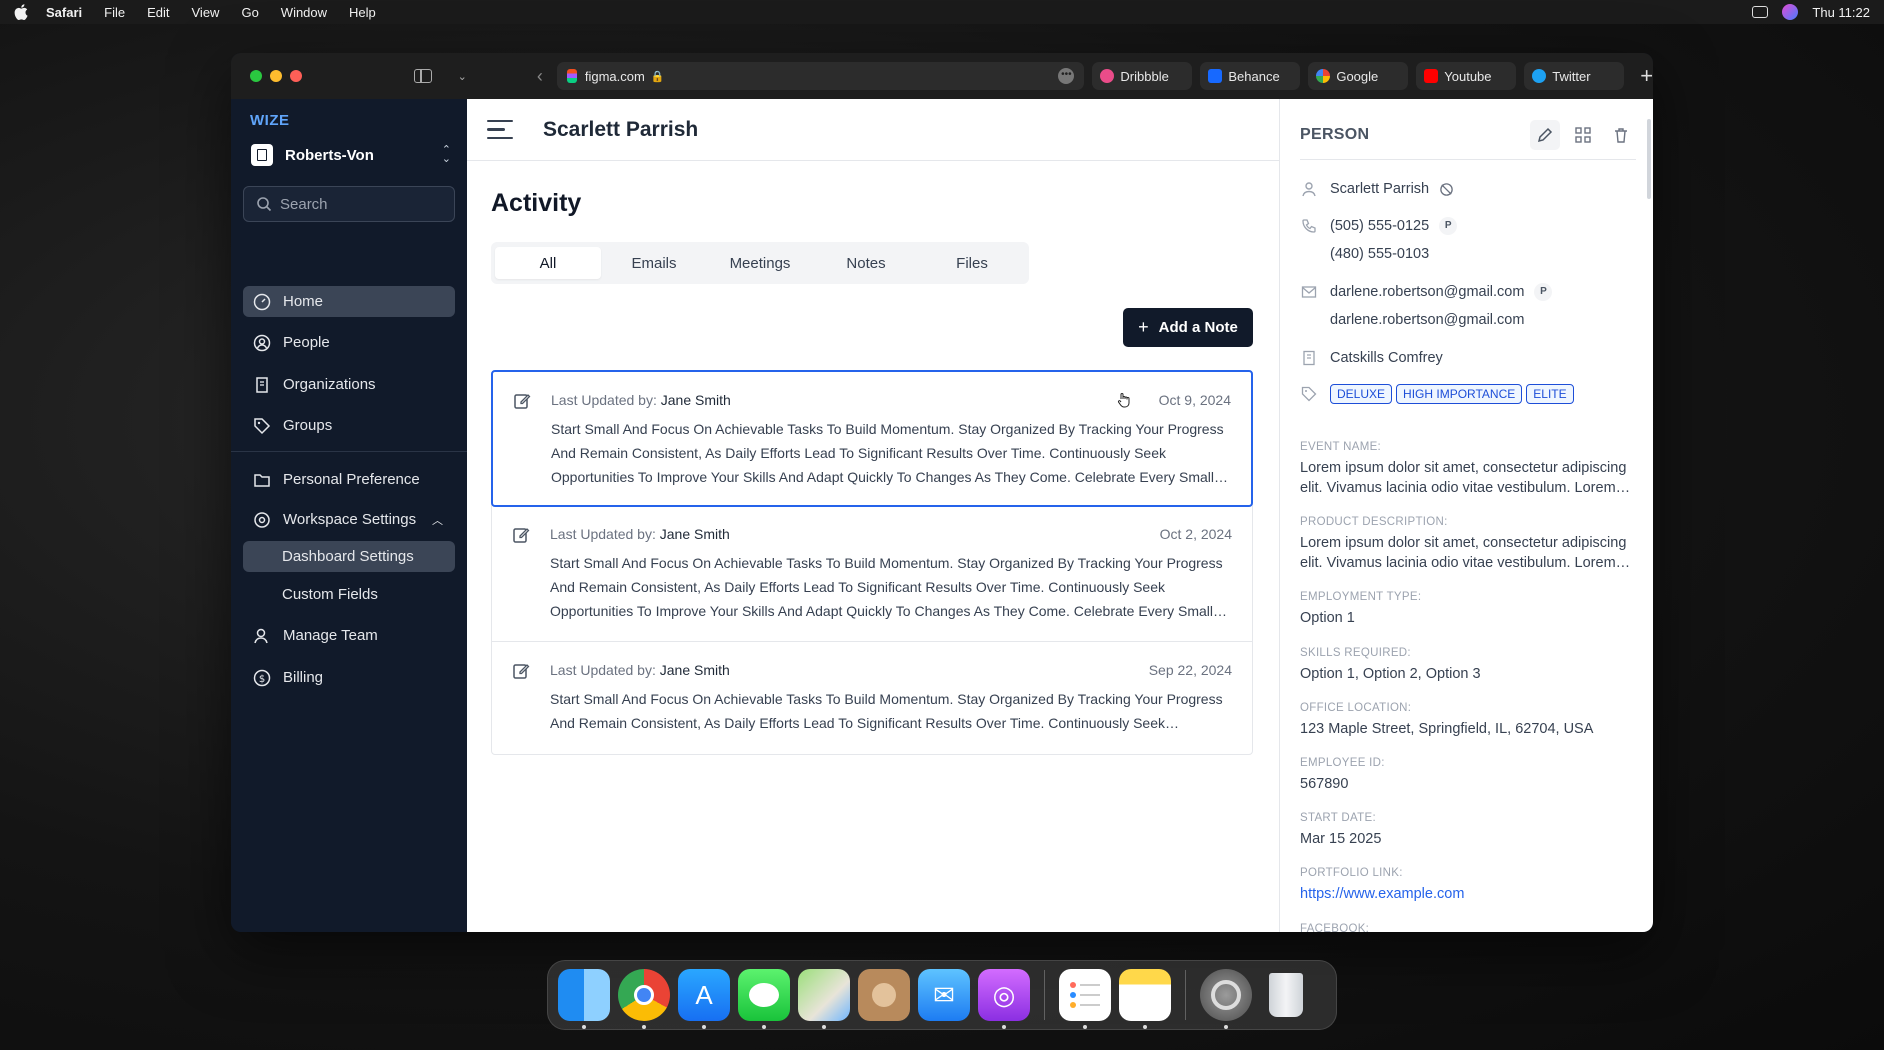  What do you see at coordinates (540, 76) in the screenshot?
I see `back-arrow-icon: ‹` at bounding box center [540, 76].